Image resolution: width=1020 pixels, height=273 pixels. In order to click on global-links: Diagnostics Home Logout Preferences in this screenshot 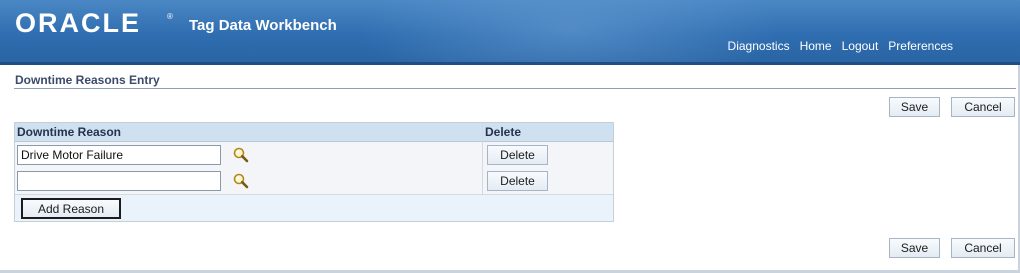, I will do `click(840, 46)`.